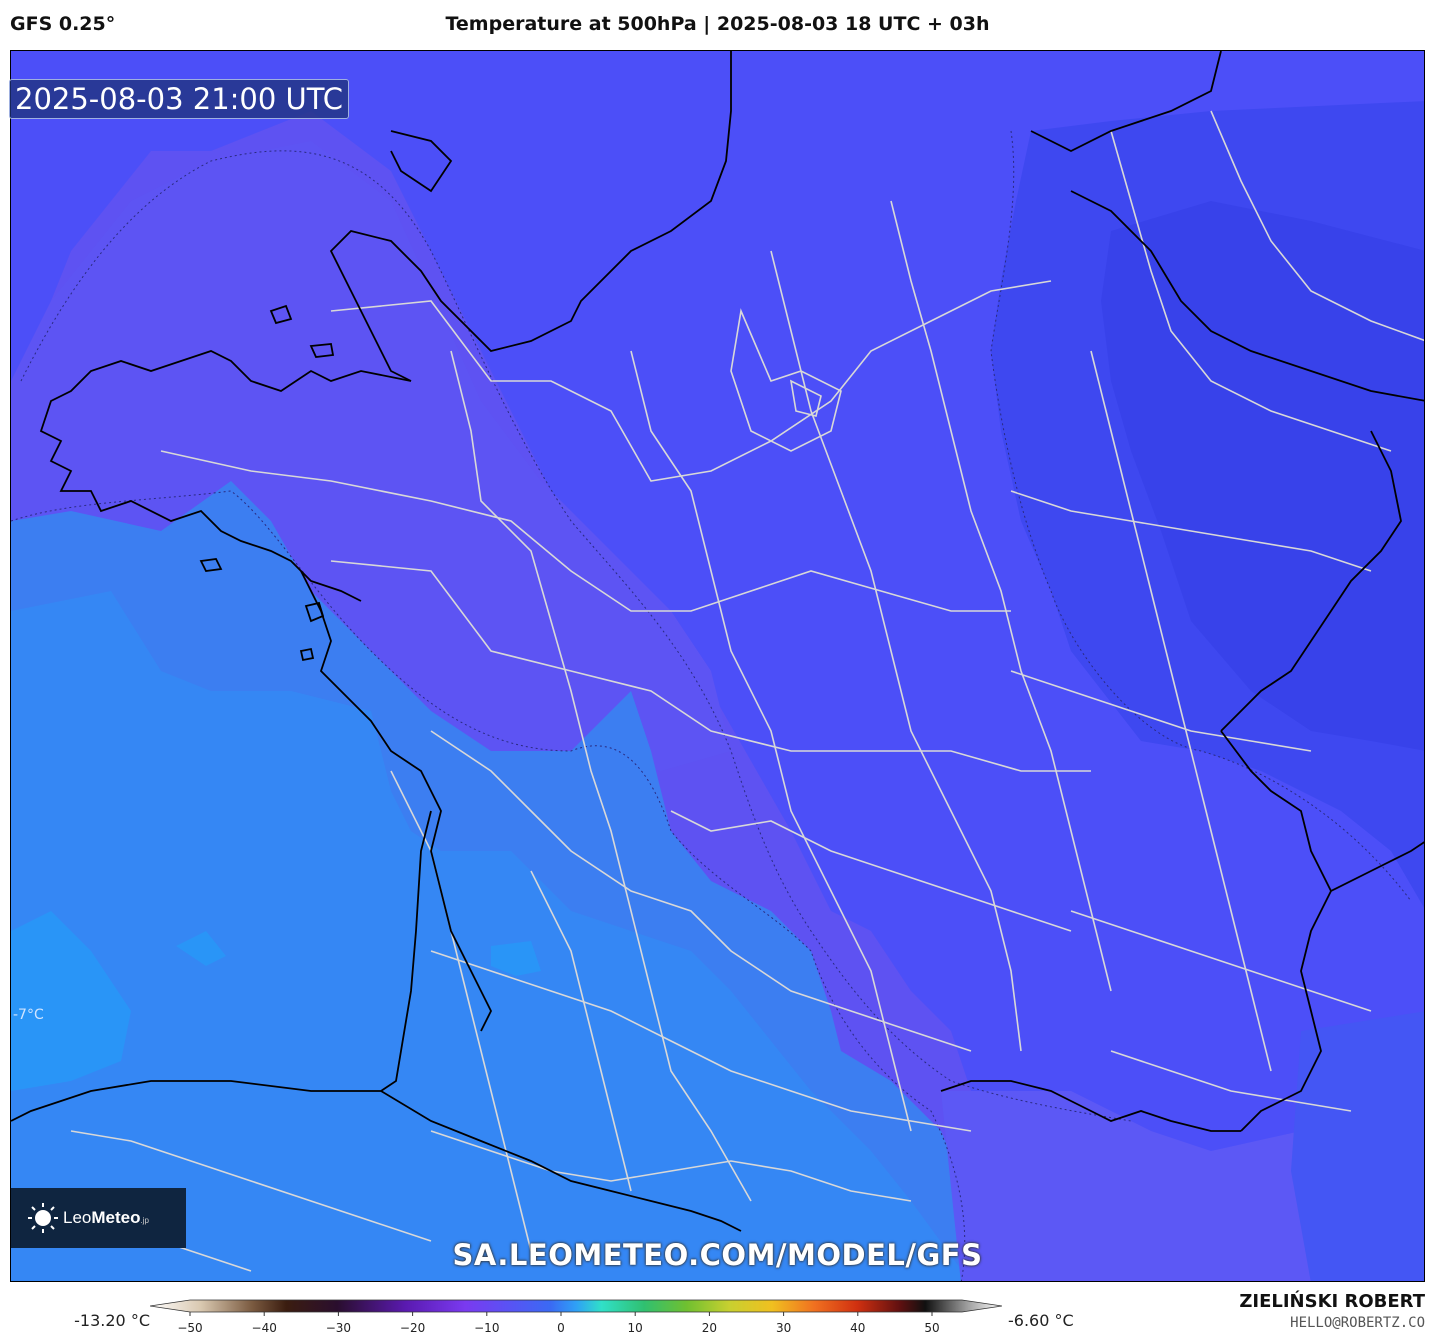  What do you see at coordinates (1357, 1323) in the screenshot?
I see `author-email: HELLO@ROBERTZ.CO` at bounding box center [1357, 1323].